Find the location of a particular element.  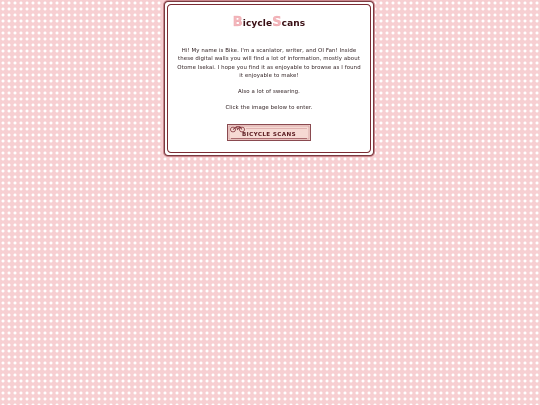

site-title-word-1: icycle is located at coordinates (257, 24).